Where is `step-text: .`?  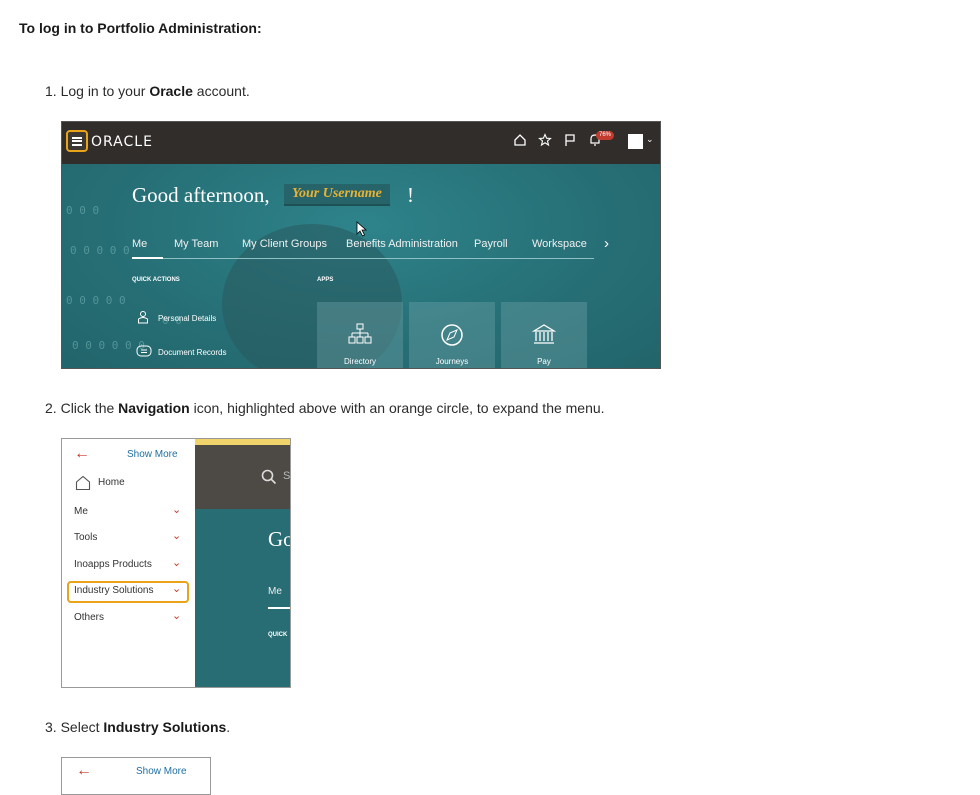
step-text: . is located at coordinates (228, 727).